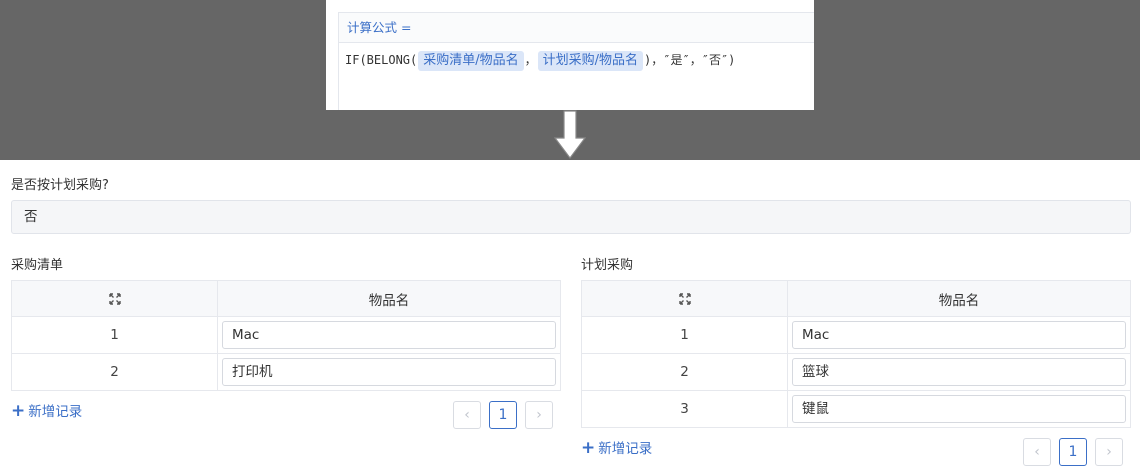 This screenshot has width=1140, height=474. I want to click on formula-prefix: IF(BELONG(, so click(381, 60).